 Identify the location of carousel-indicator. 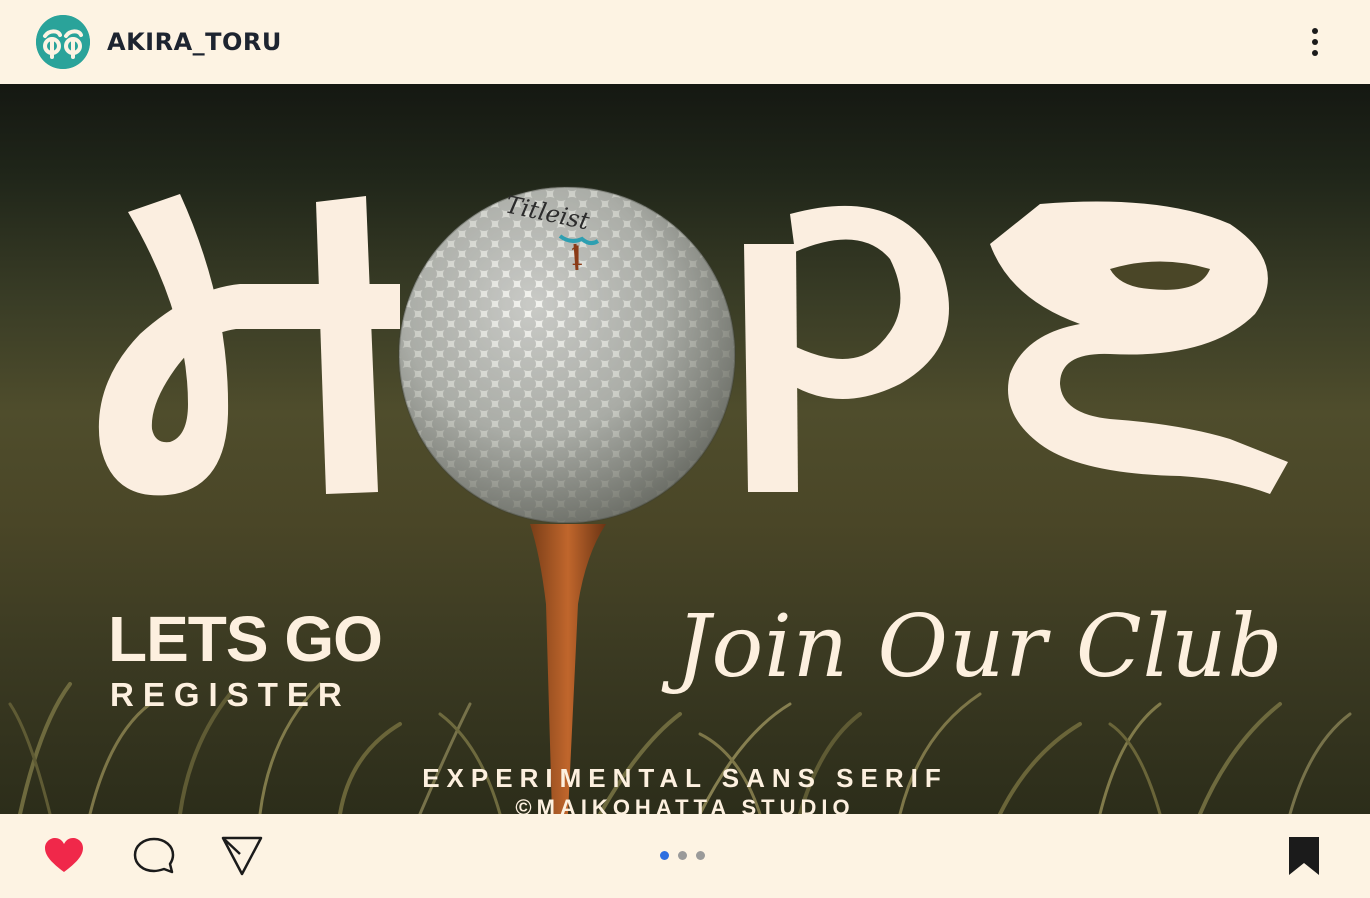
(682, 855).